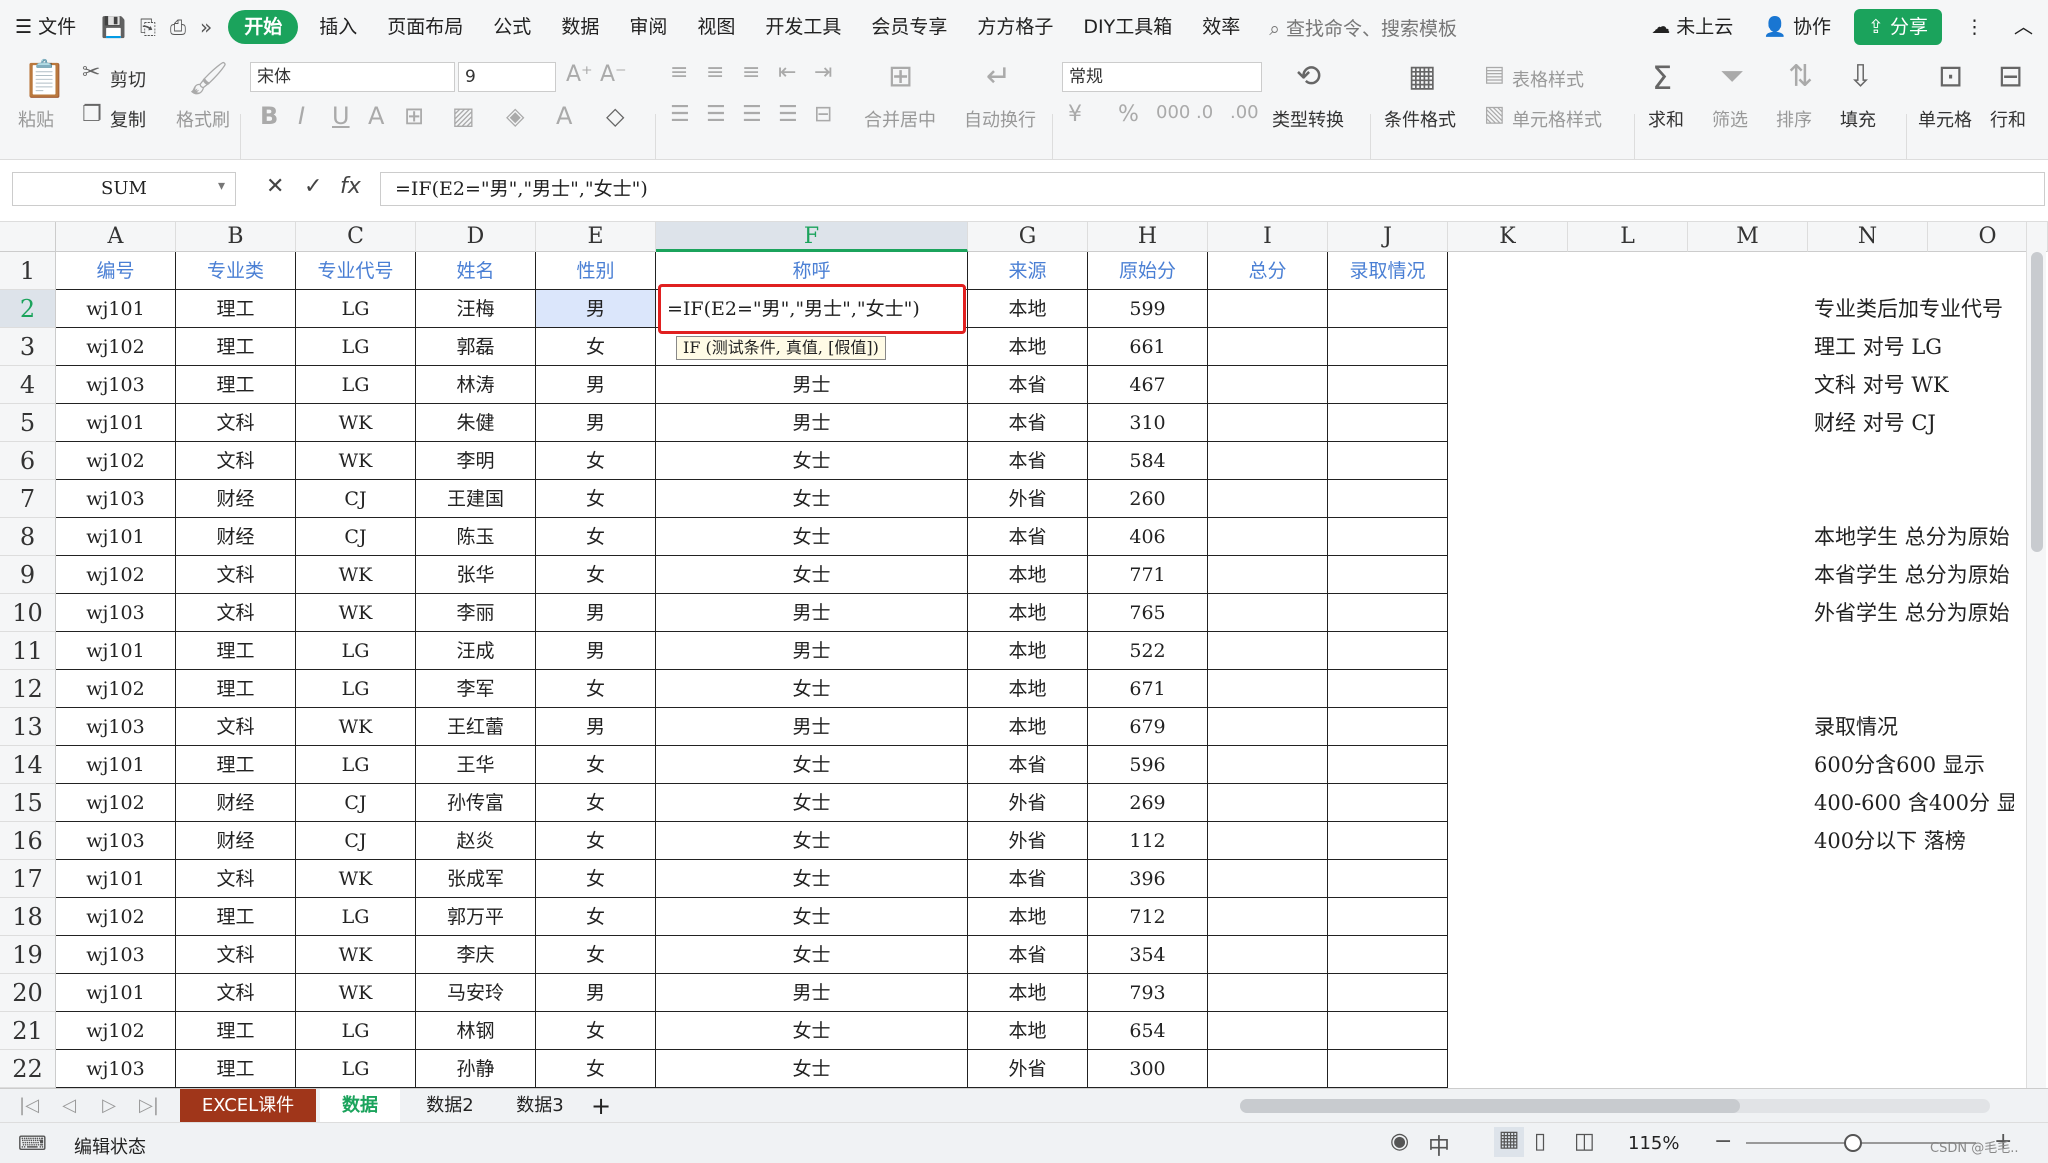 Image resolution: width=2048 pixels, height=1163 pixels. Describe the element at coordinates (1540, 1141) in the screenshot. I see `page-view-icon: ▯` at that location.